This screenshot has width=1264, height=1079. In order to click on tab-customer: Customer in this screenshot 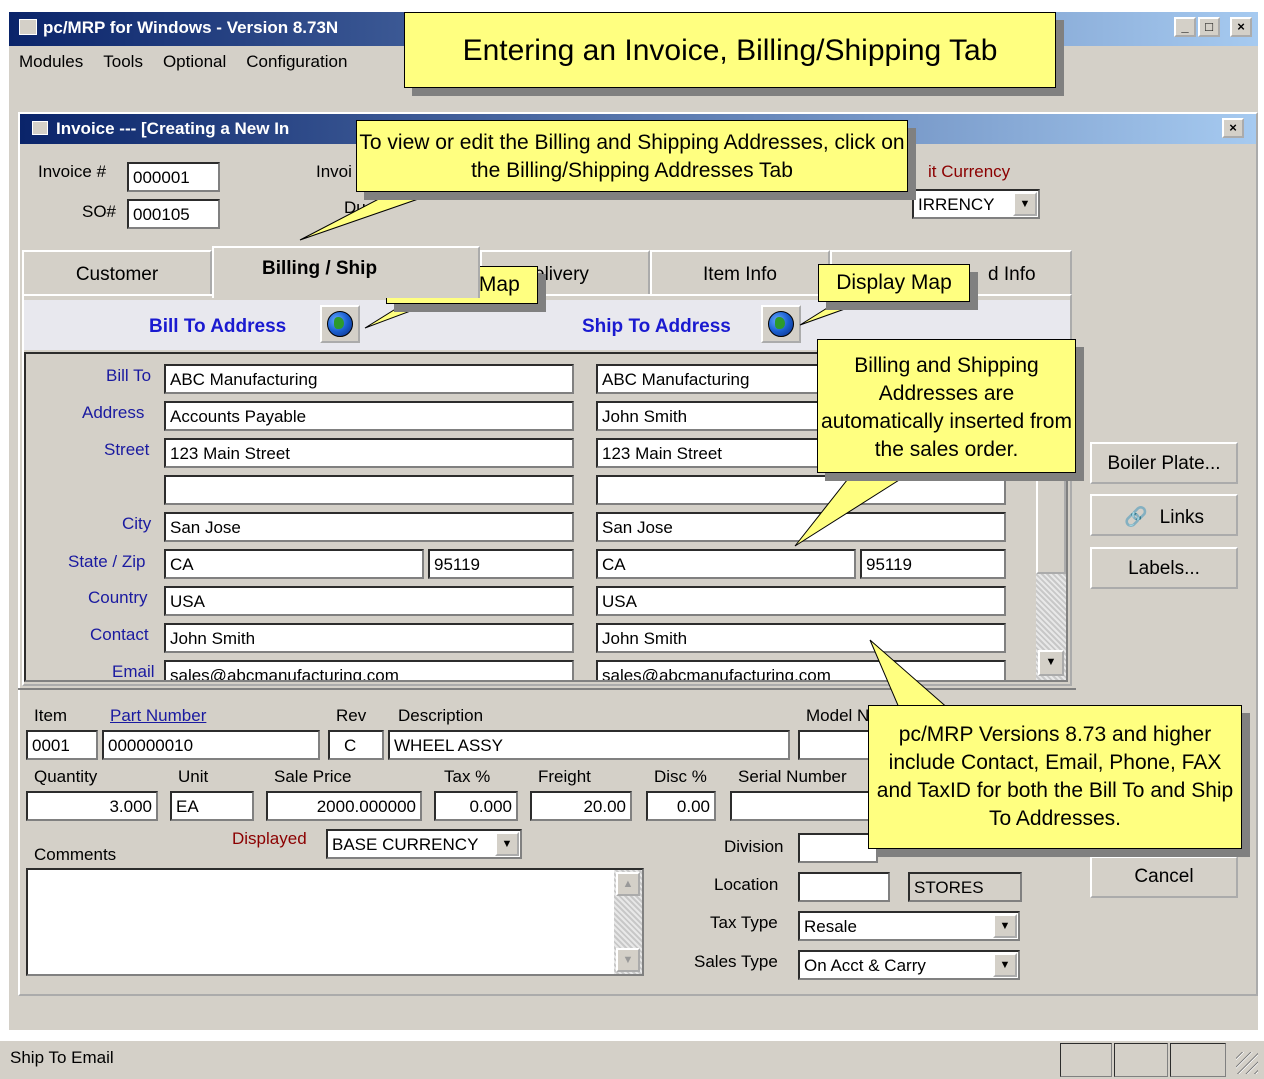, I will do `click(117, 272)`.